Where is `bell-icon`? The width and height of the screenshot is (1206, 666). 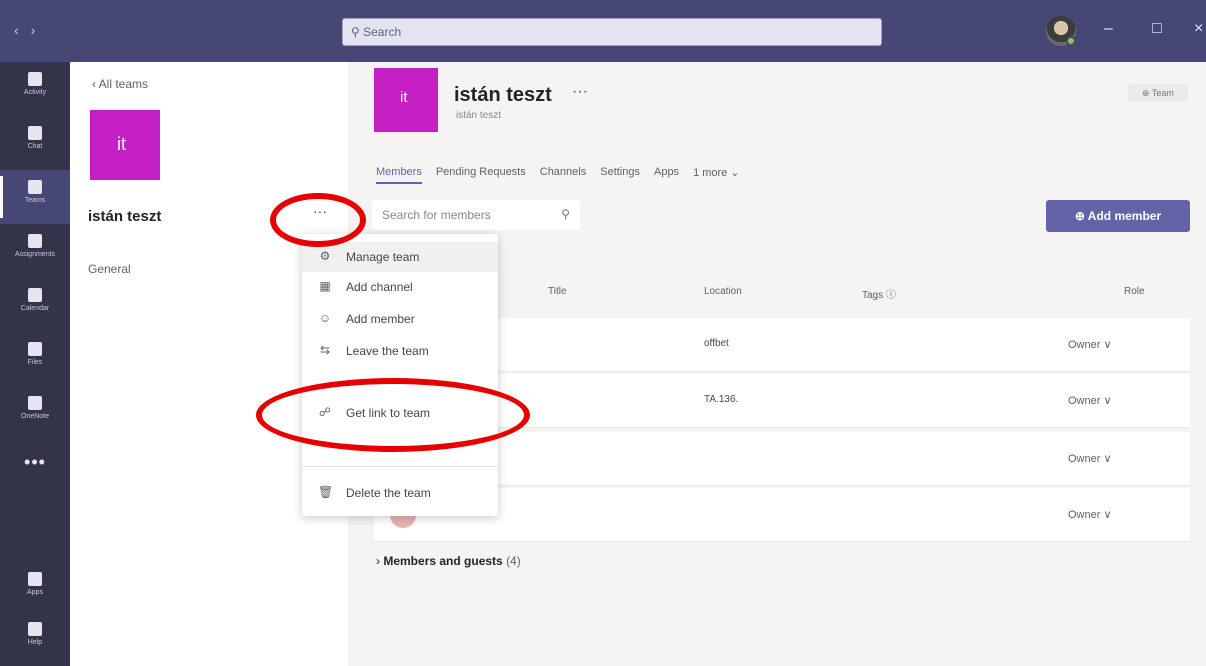
bell-icon is located at coordinates (35, 79).